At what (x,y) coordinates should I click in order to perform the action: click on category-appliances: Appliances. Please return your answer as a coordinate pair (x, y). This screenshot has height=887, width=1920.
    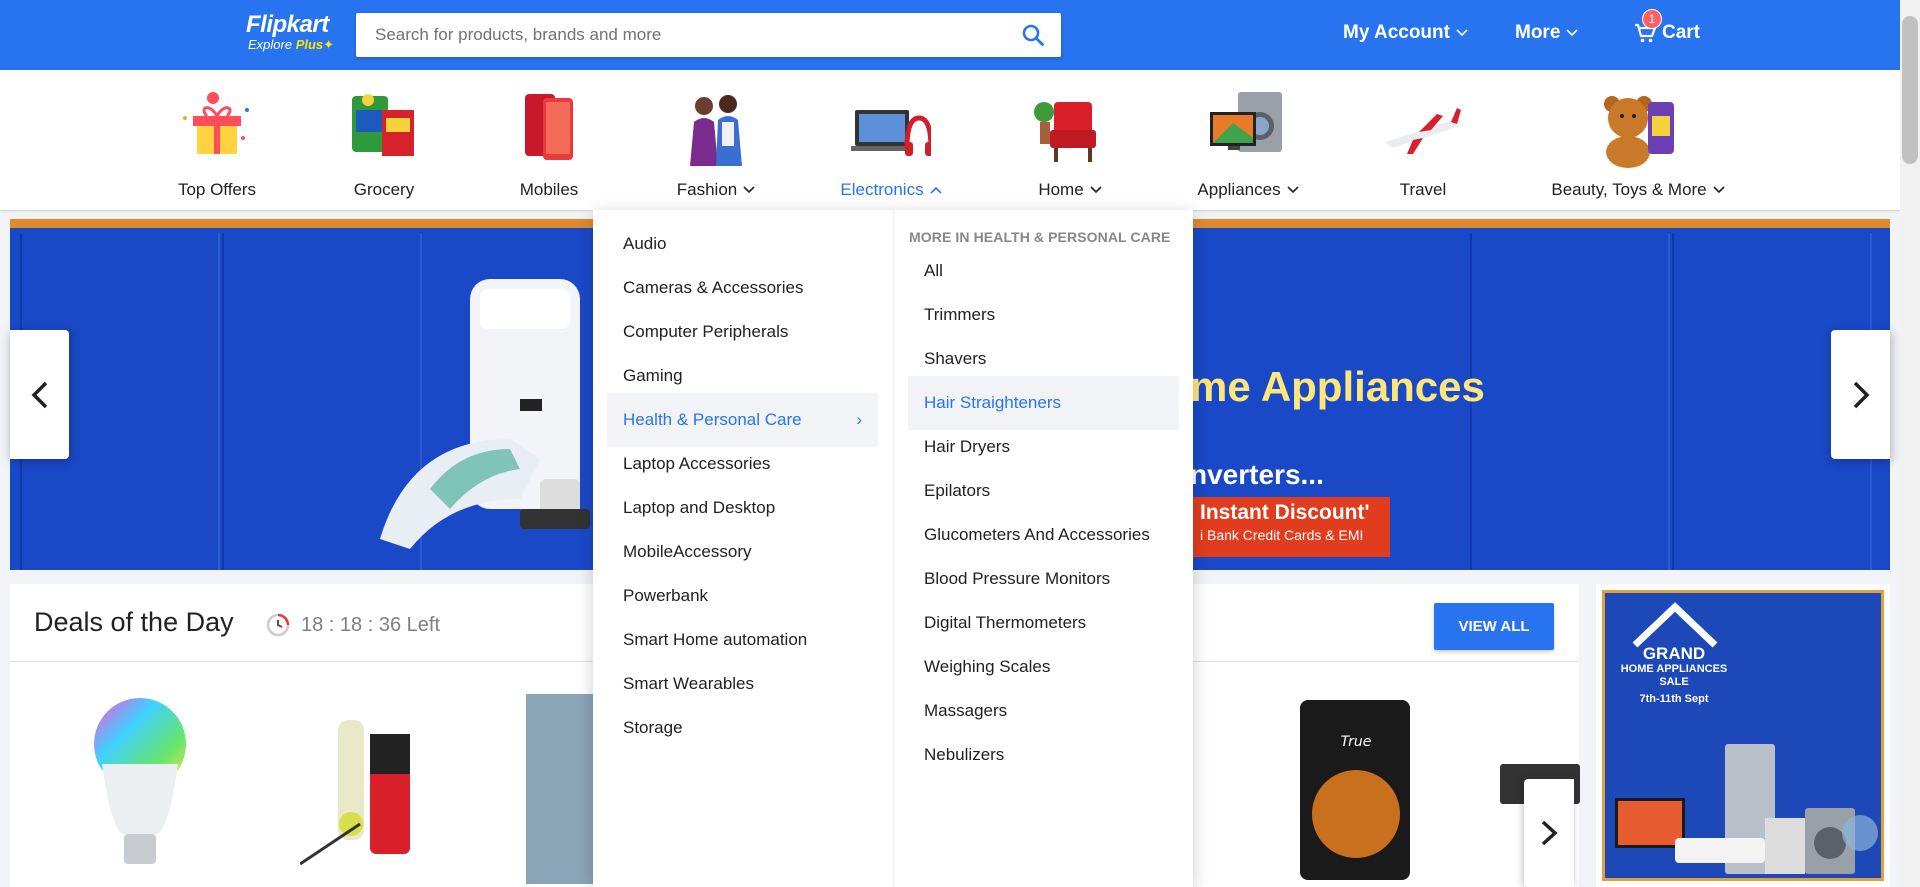
    Looking at the image, I should click on (1248, 144).